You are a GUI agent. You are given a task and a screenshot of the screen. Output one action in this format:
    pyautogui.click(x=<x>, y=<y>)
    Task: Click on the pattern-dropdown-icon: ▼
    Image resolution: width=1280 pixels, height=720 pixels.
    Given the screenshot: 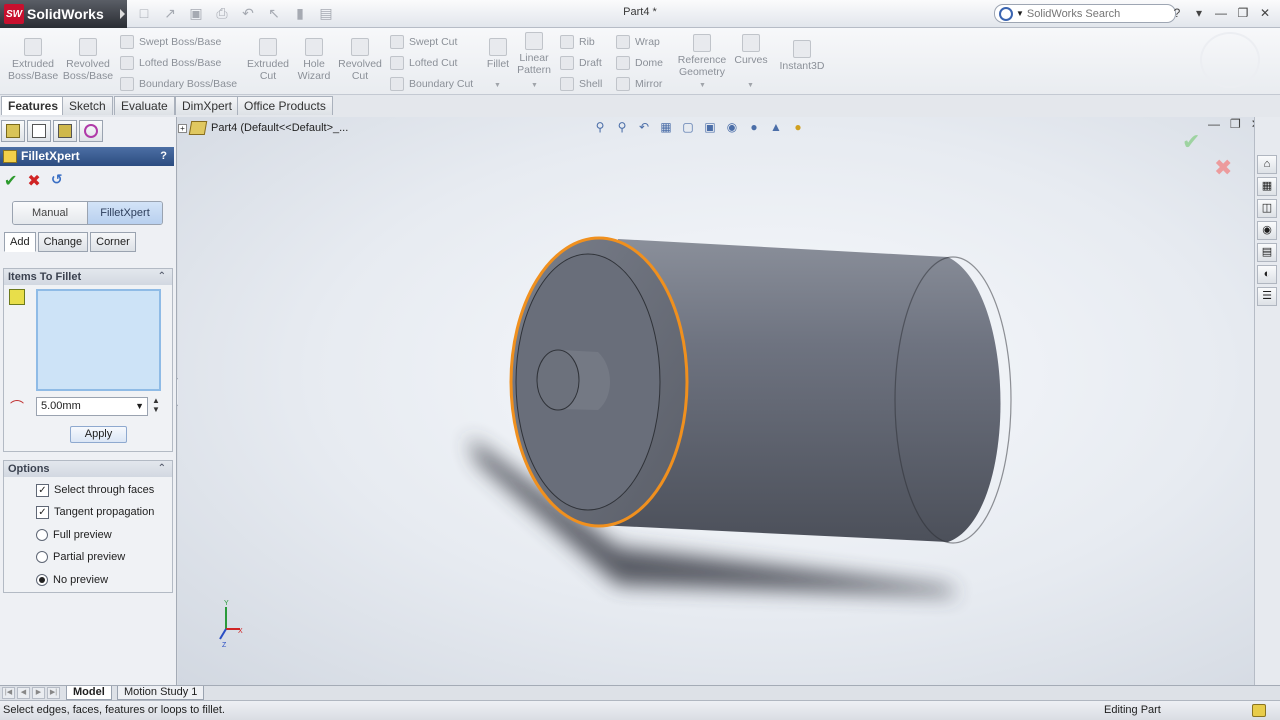 What is the action you would take?
    pyautogui.click(x=534, y=85)
    